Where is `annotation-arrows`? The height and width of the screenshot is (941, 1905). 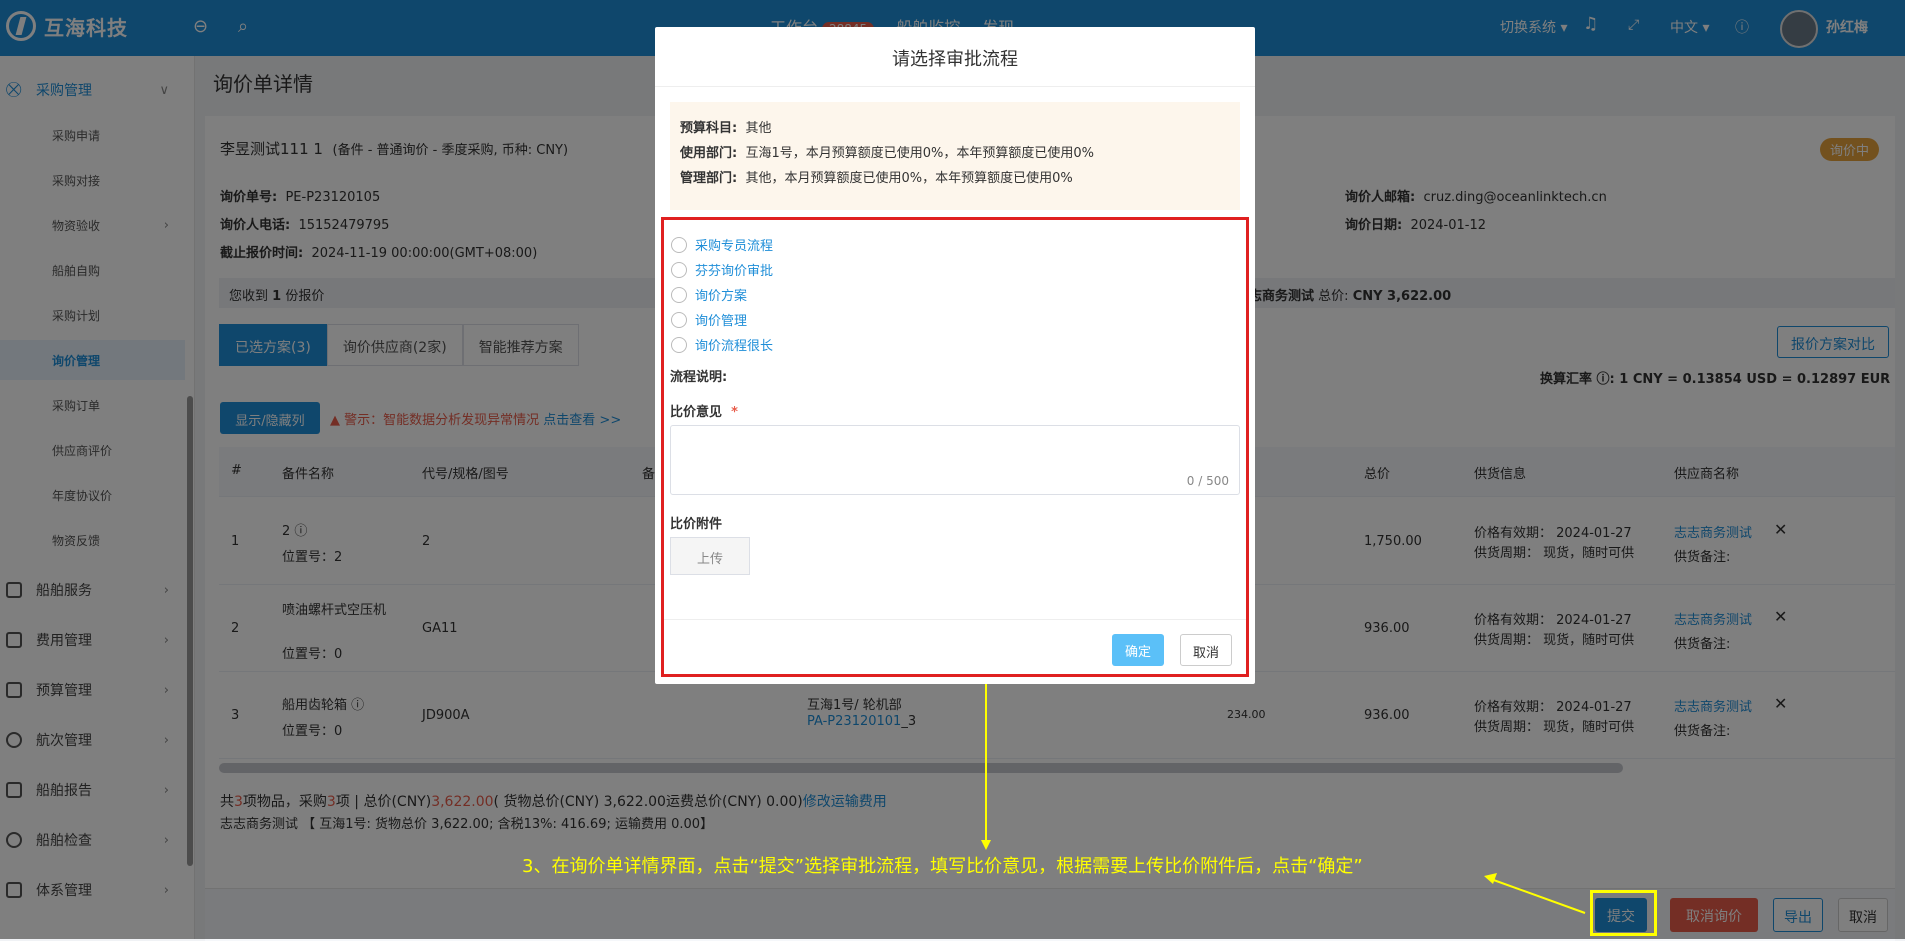
annotation-arrows is located at coordinates (1283, 799).